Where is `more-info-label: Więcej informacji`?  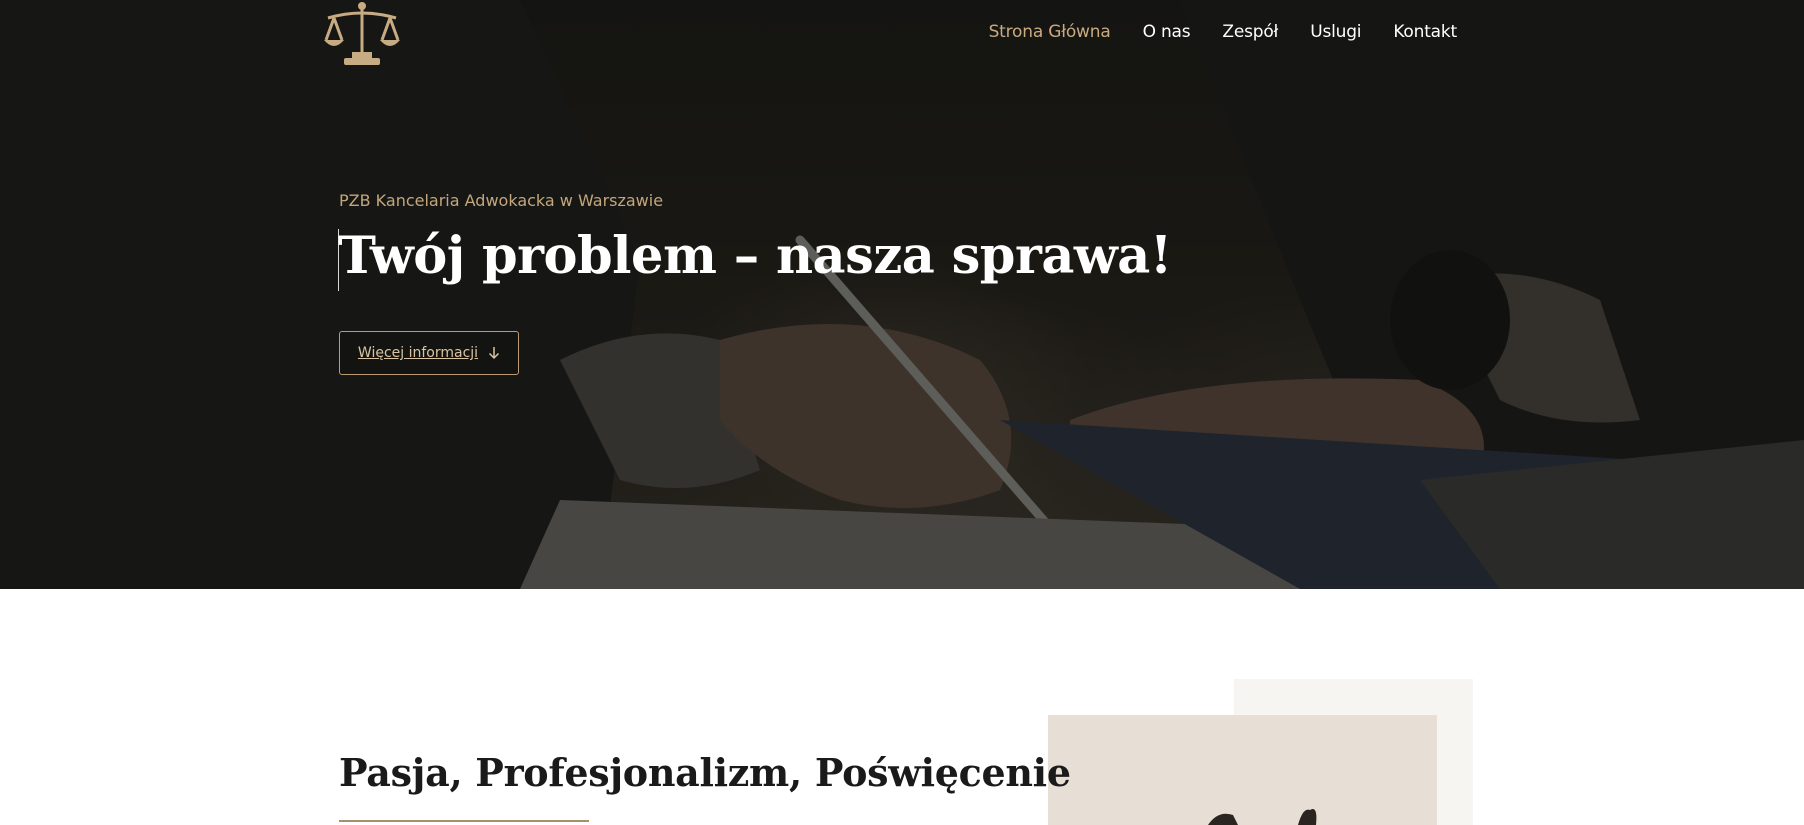 more-info-label: Więcej informacji is located at coordinates (418, 353).